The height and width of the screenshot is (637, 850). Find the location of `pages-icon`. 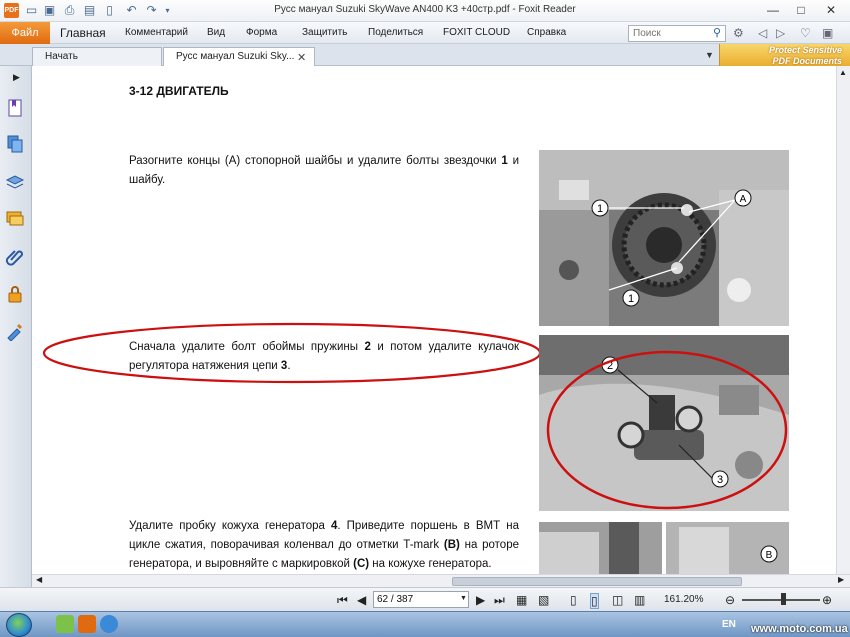

pages-icon is located at coordinates (15, 144).